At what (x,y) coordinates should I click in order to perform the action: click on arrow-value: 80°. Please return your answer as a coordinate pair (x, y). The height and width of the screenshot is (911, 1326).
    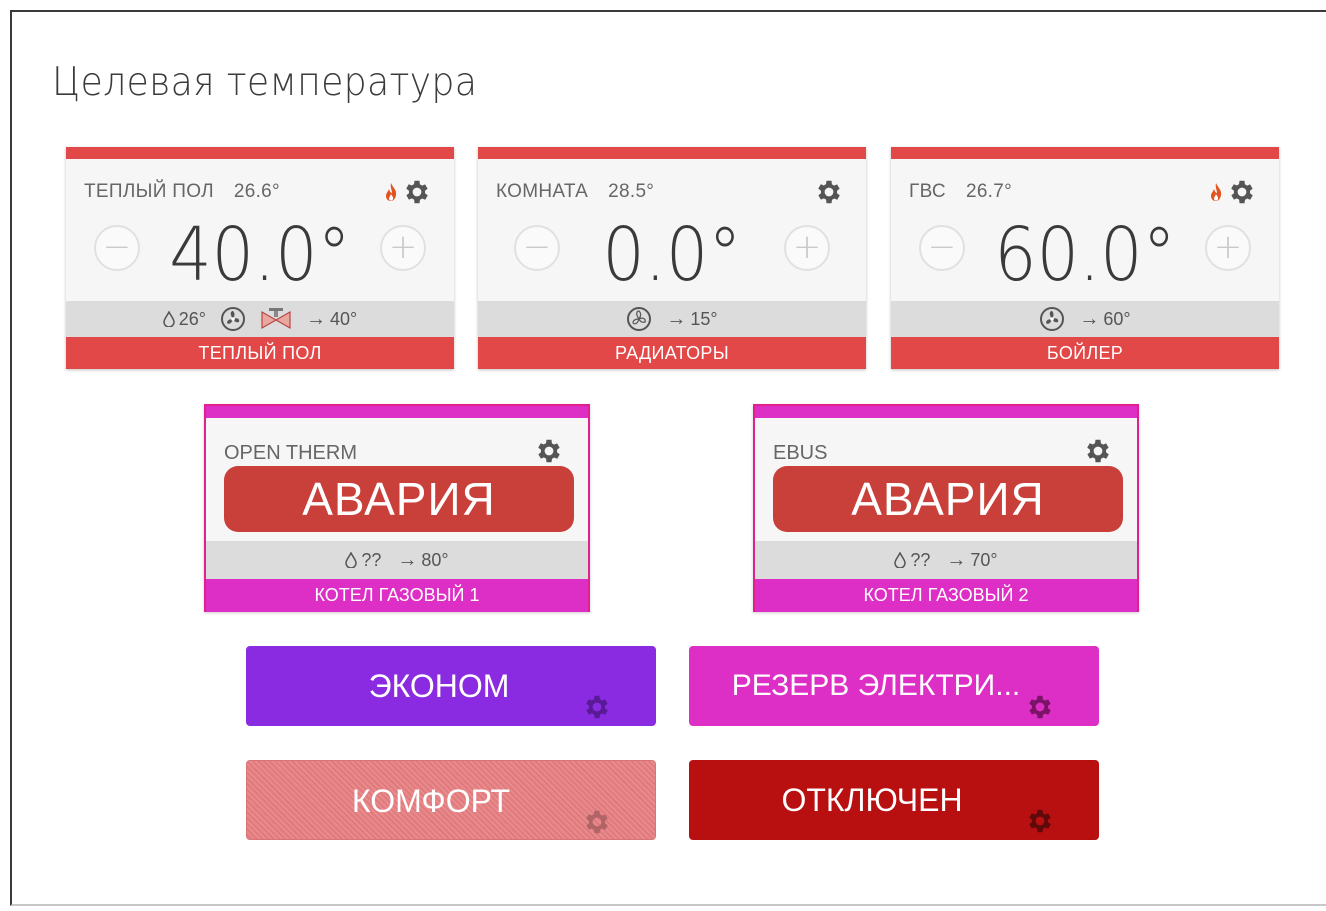
    Looking at the image, I should click on (435, 559).